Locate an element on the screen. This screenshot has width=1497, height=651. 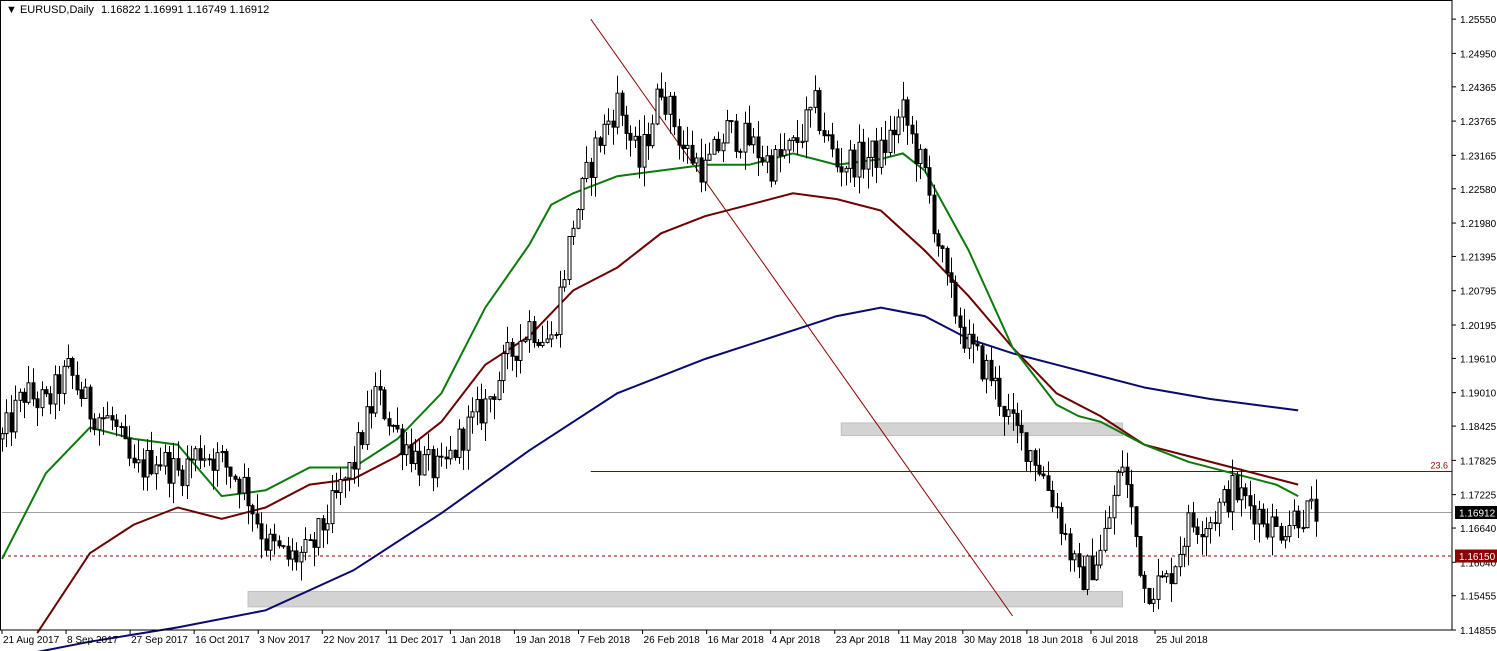
x-tick-label: 16 Mar 2018 is located at coordinates (736, 640).